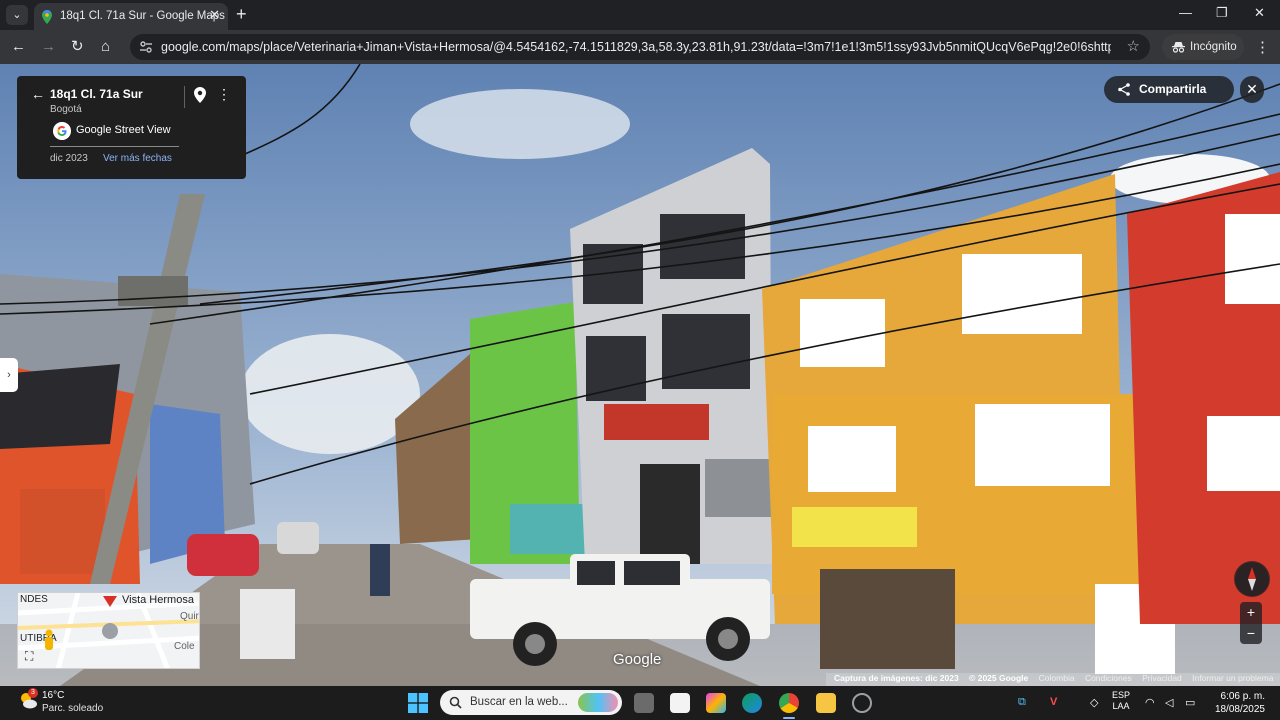  What do you see at coordinates (241, 14) in the screenshot?
I see `new-tab-button: +` at bounding box center [241, 14].